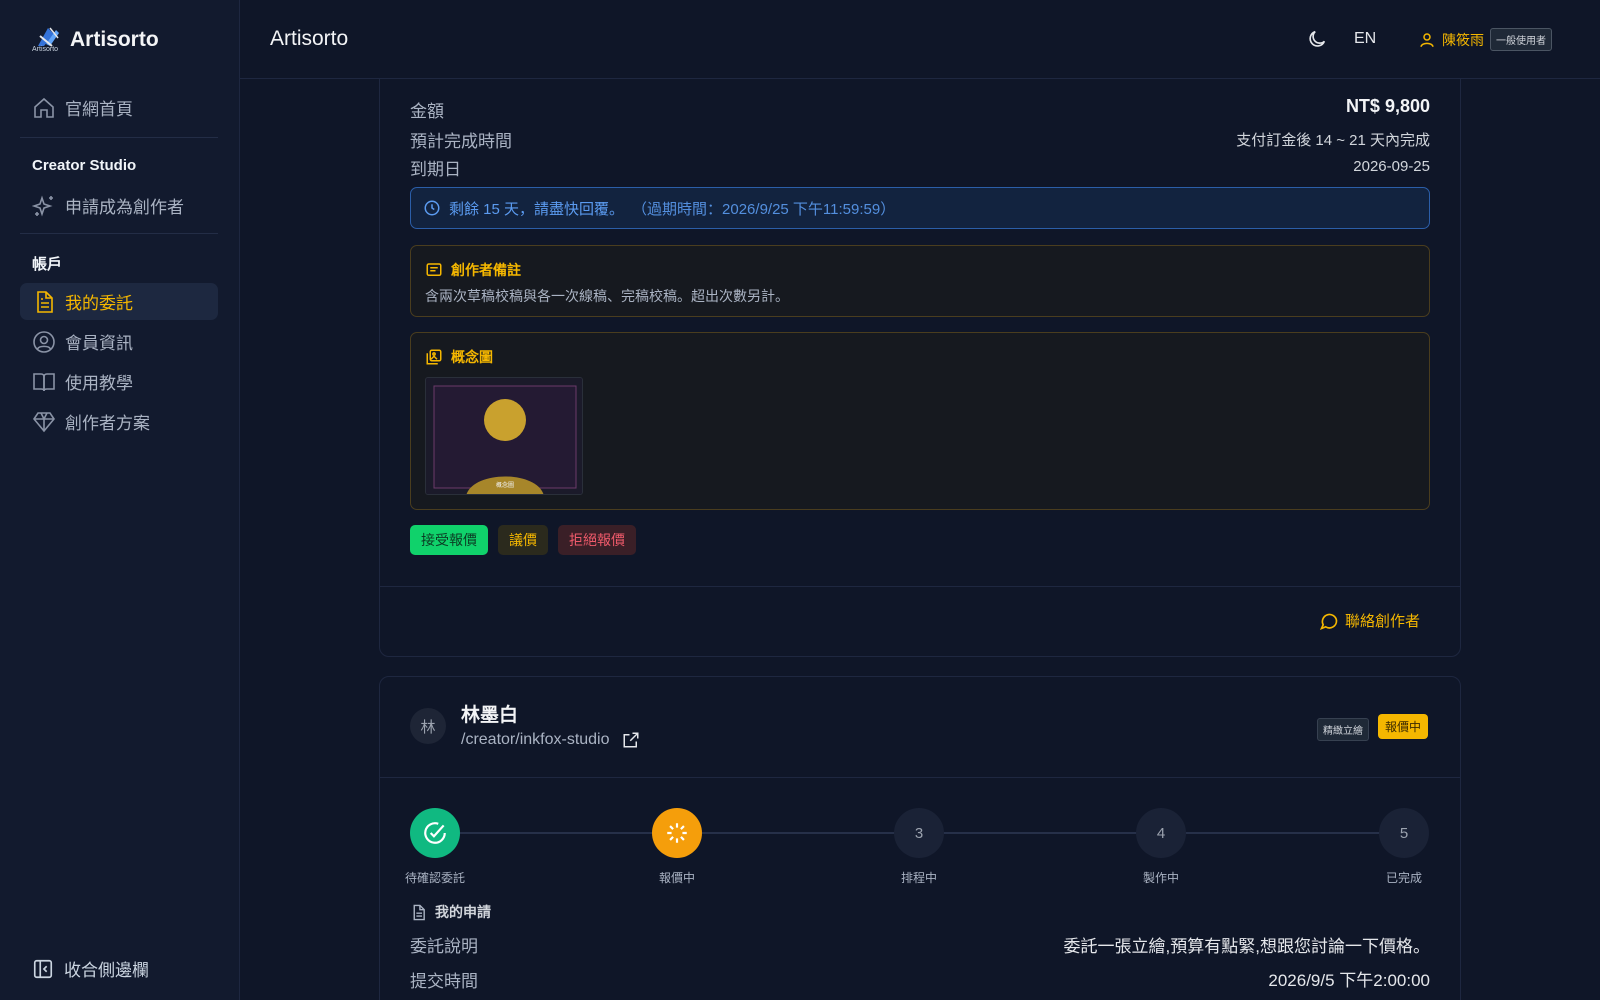 Image resolution: width=1600 pixels, height=1000 pixels. What do you see at coordinates (419, 912) in the screenshot?
I see `file-text-icon` at bounding box center [419, 912].